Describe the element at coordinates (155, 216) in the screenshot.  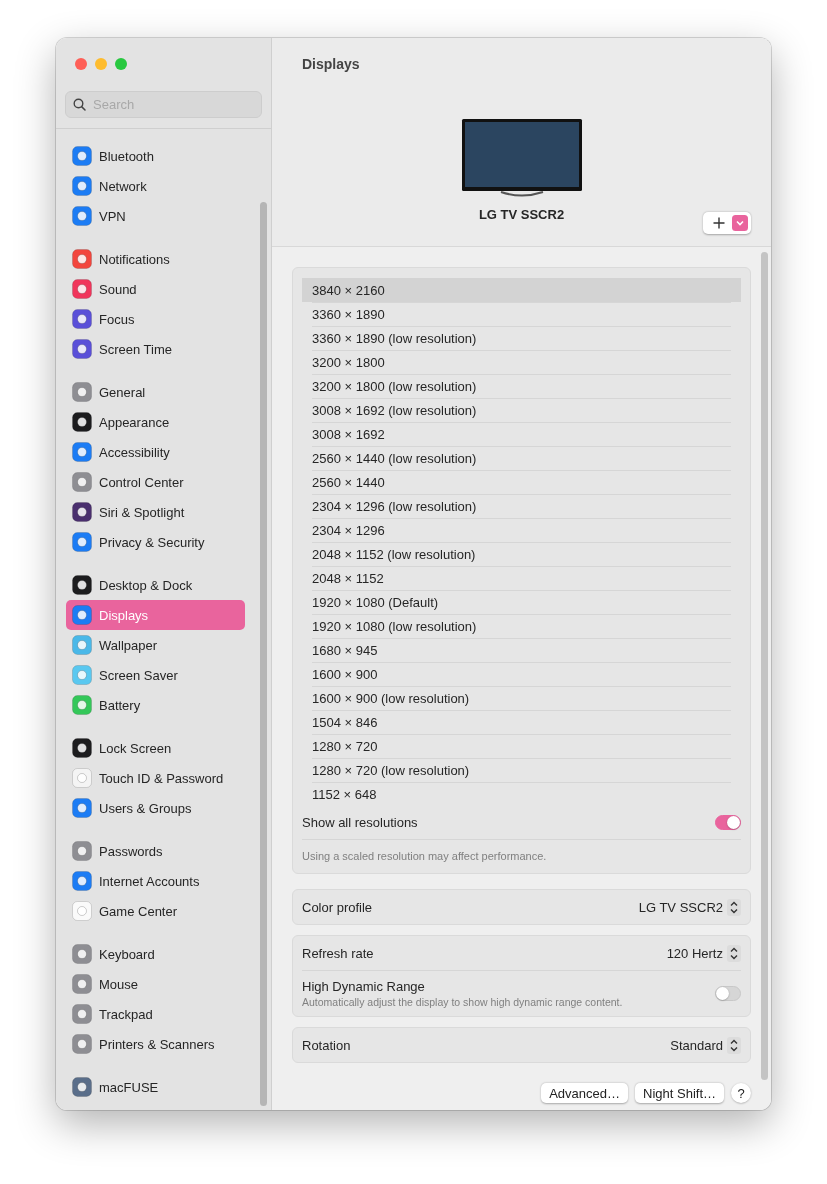
I see `sidebar-item: VPN` at that location.